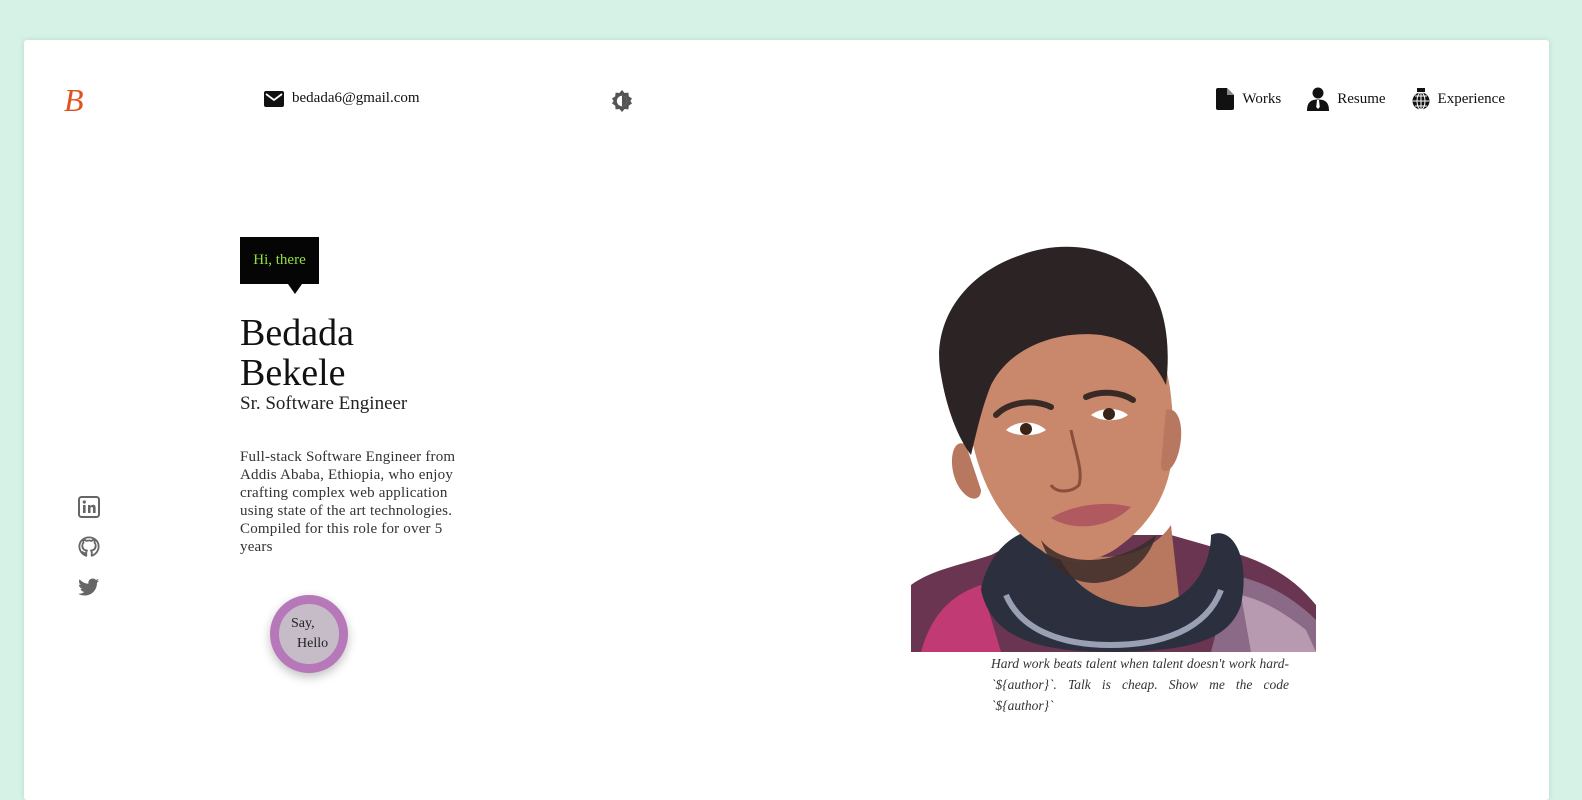 The height and width of the screenshot is (800, 1582). I want to click on social-links, so click(89, 547).